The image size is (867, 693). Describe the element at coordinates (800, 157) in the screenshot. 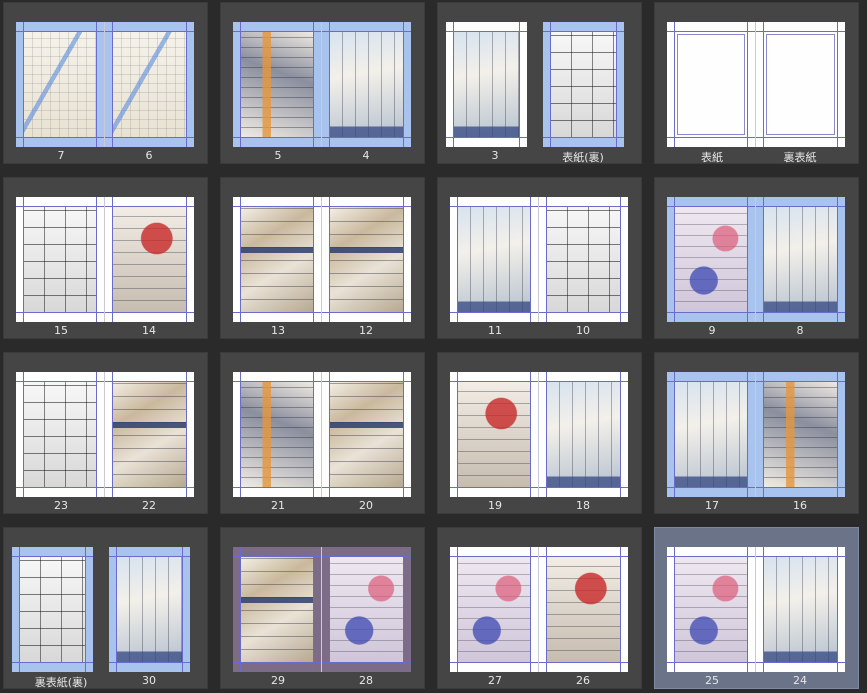

I see `page-number-label: 裏表紙` at that location.